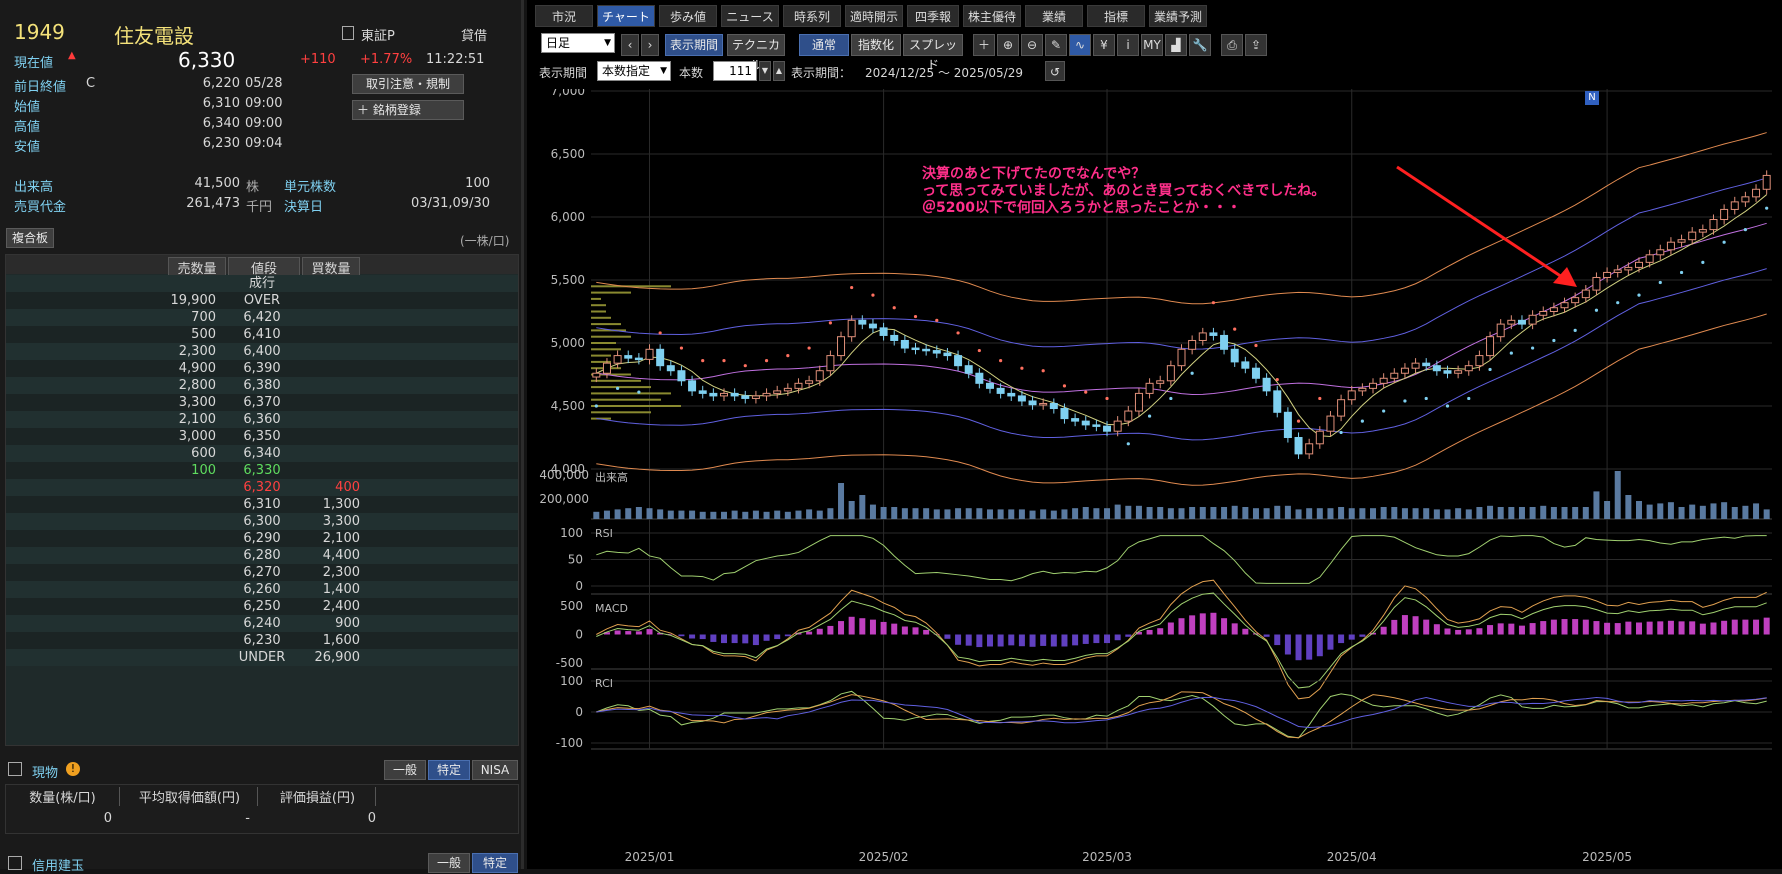 The image size is (1782, 874). I want to click on orderbook-row: 600 6,340, so click(262, 453).